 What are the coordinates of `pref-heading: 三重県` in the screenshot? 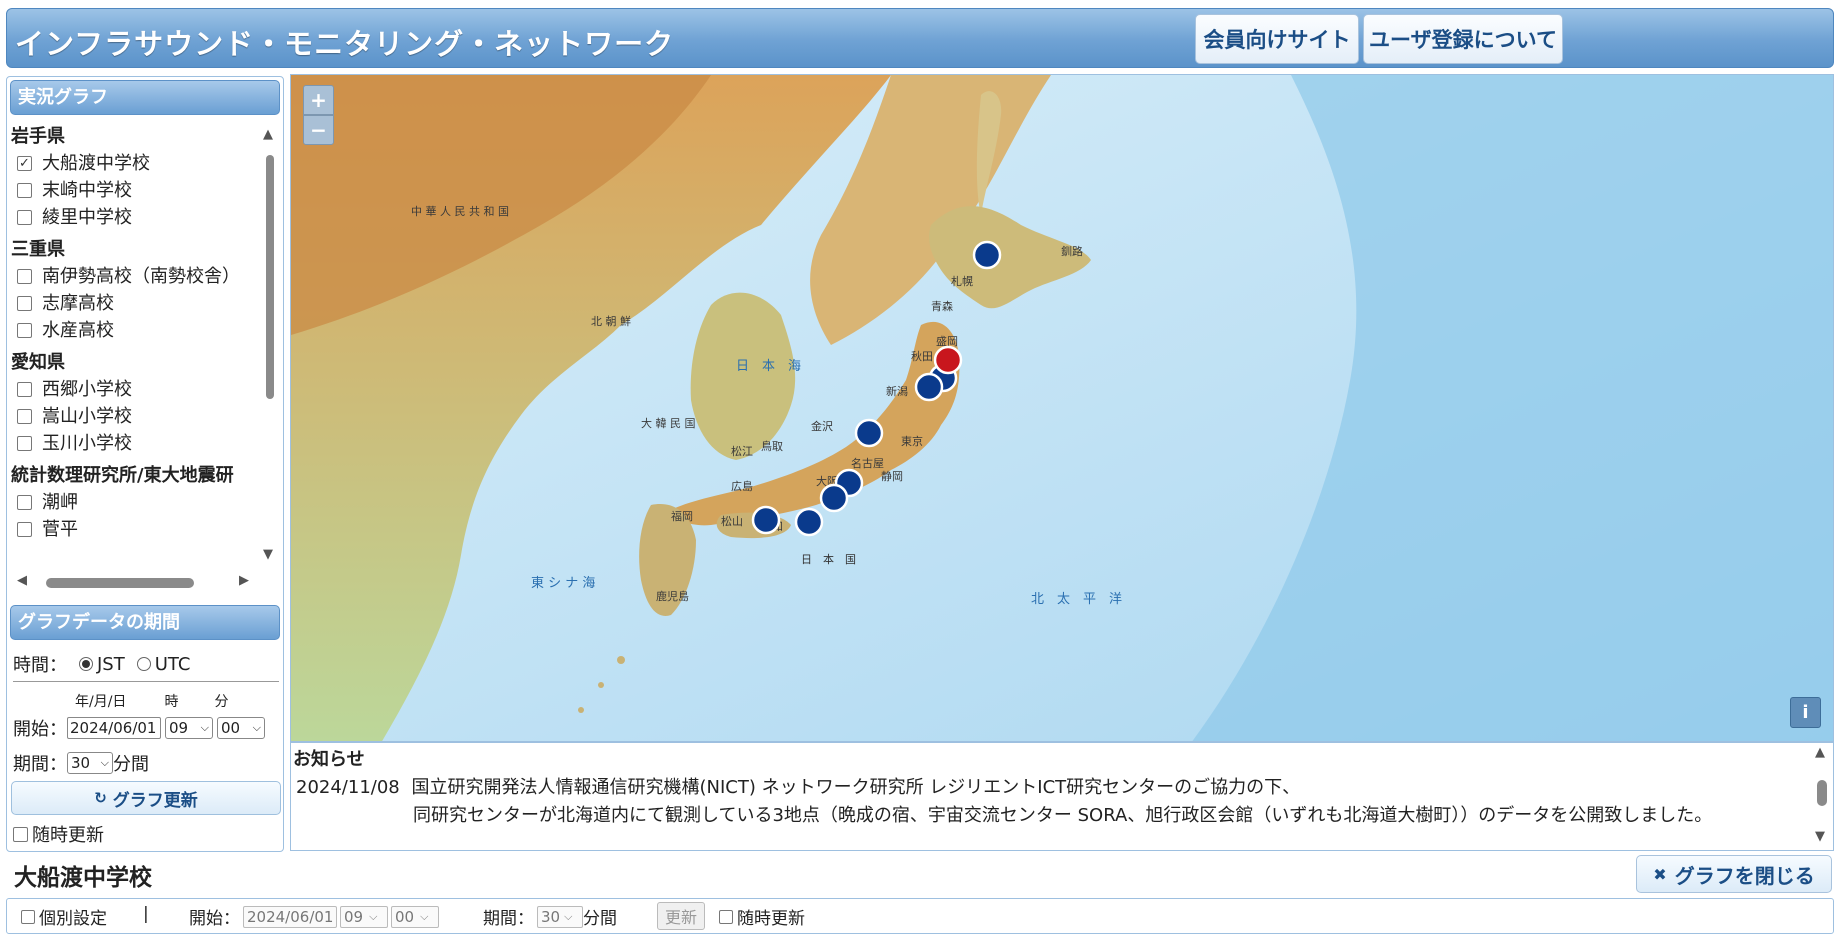 It's located at (38, 249).